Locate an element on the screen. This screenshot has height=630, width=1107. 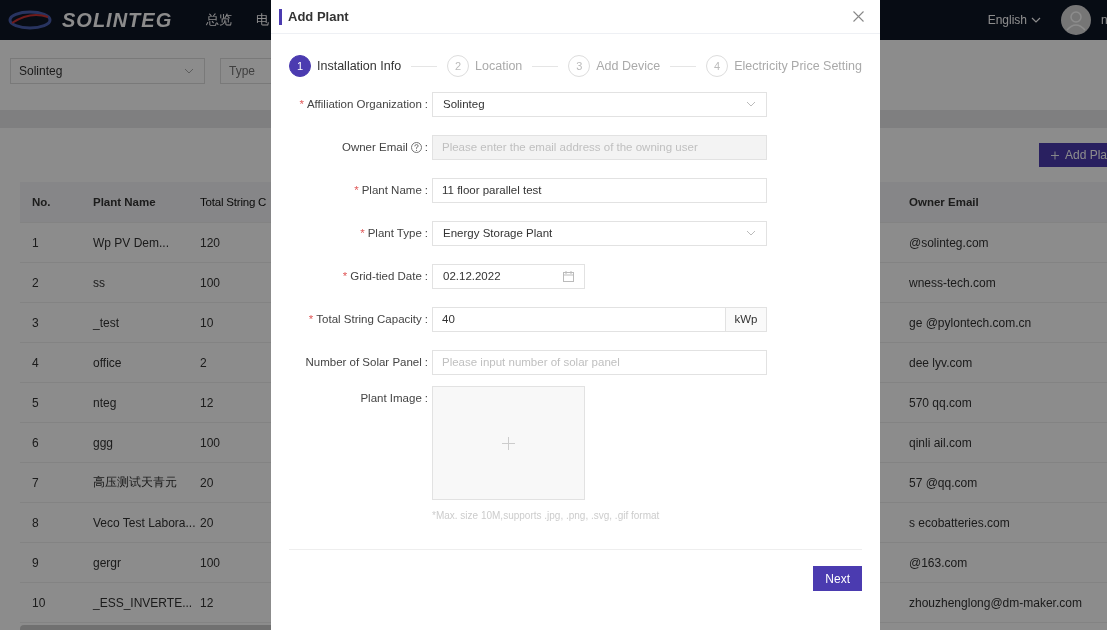
table-cell-text: ggg is located at coordinates (104, 442).